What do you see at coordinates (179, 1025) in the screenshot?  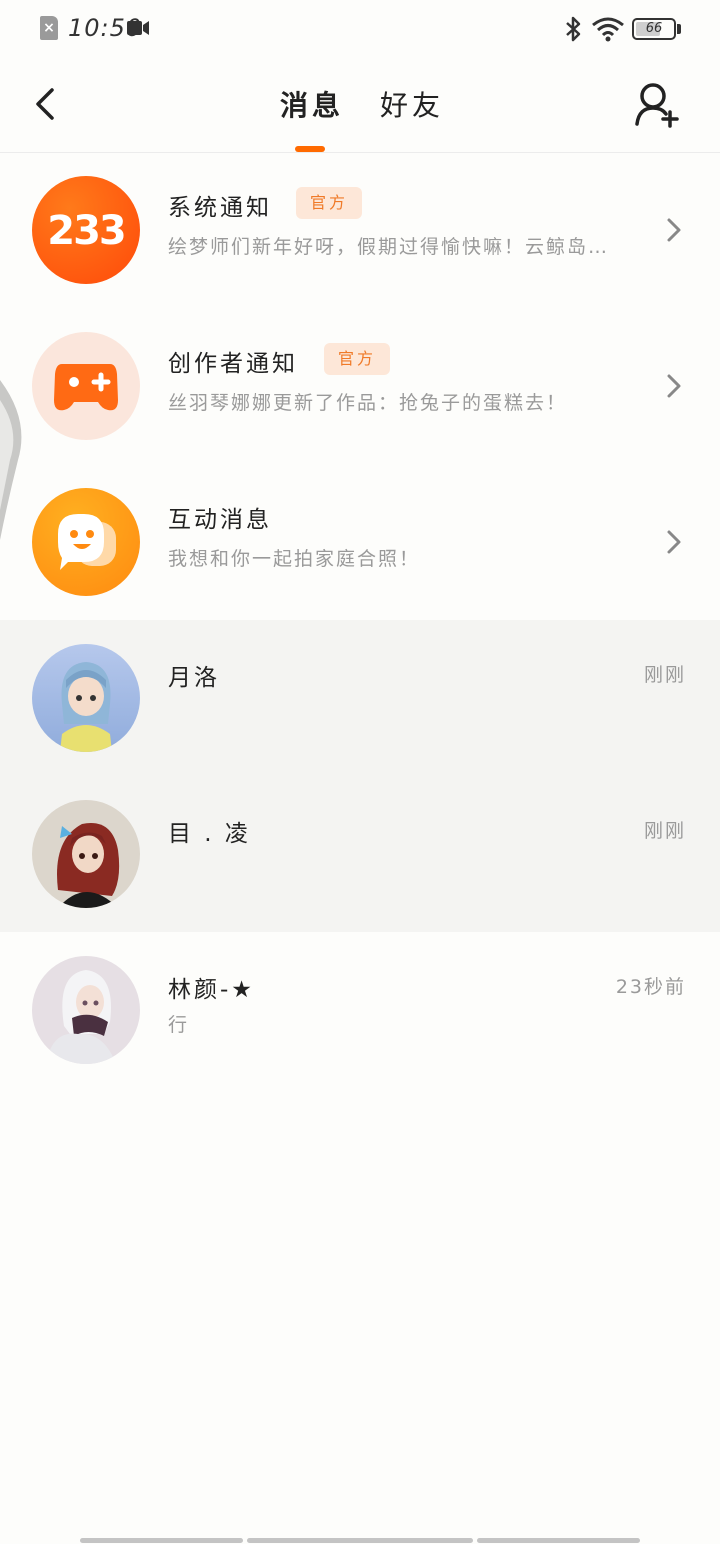 I see `row-preview: 行` at bounding box center [179, 1025].